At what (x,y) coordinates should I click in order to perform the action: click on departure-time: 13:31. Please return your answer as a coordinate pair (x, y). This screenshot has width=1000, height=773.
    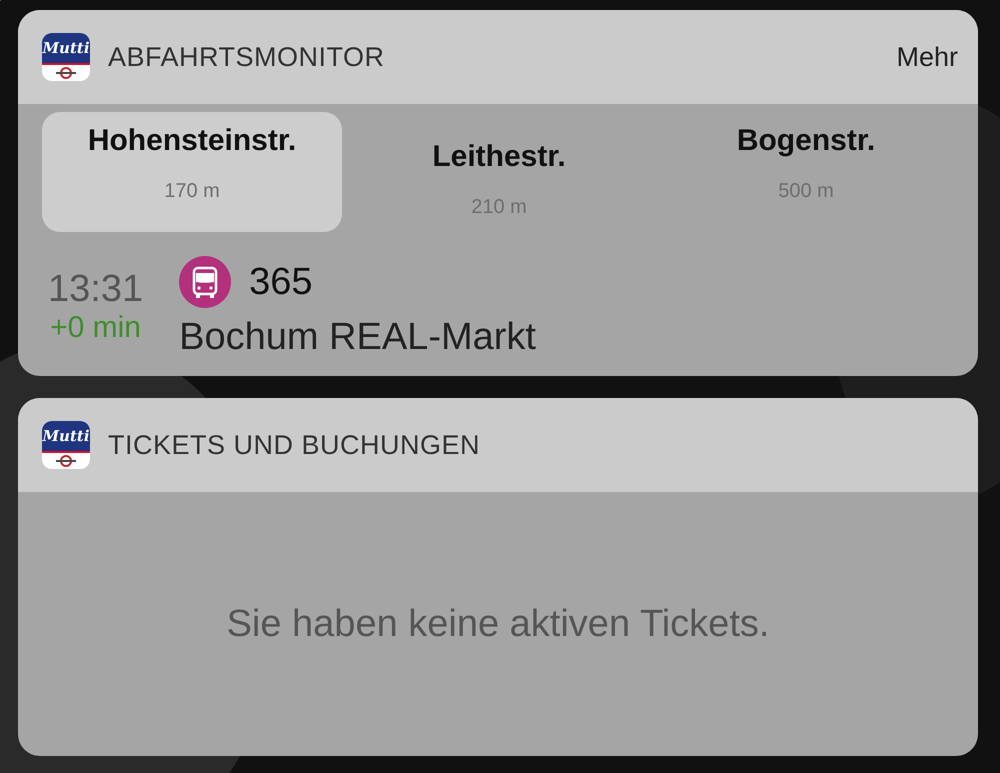
    Looking at the image, I should click on (96, 289).